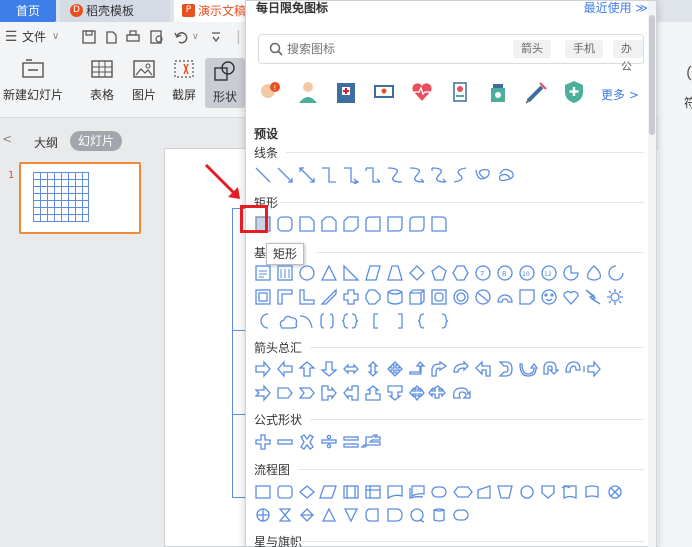  Describe the element at coordinates (359, 224) in the screenshot. I see `rectangle-shapes-row` at that location.